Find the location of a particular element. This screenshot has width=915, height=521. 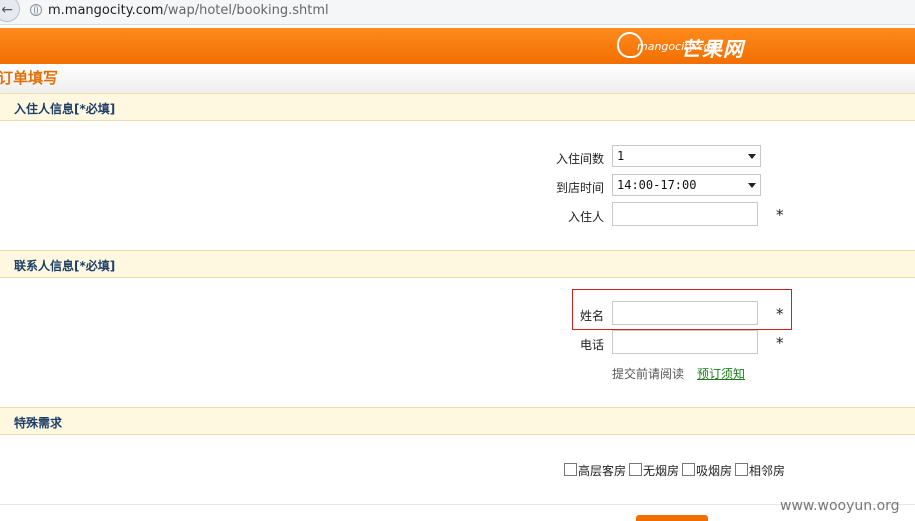

contact-phone-input is located at coordinates (685, 342).